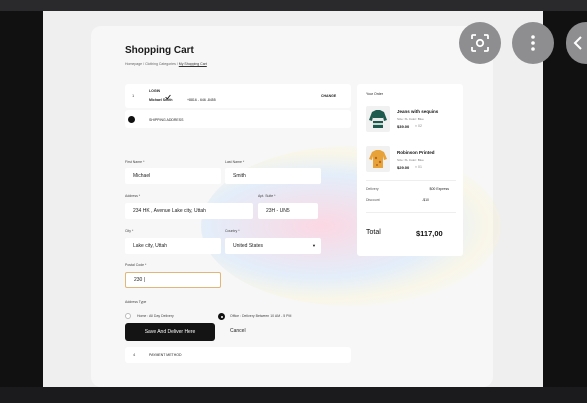 The image size is (587, 403). What do you see at coordinates (372, 189) in the screenshot?
I see `delivery-label: Delivery` at bounding box center [372, 189].